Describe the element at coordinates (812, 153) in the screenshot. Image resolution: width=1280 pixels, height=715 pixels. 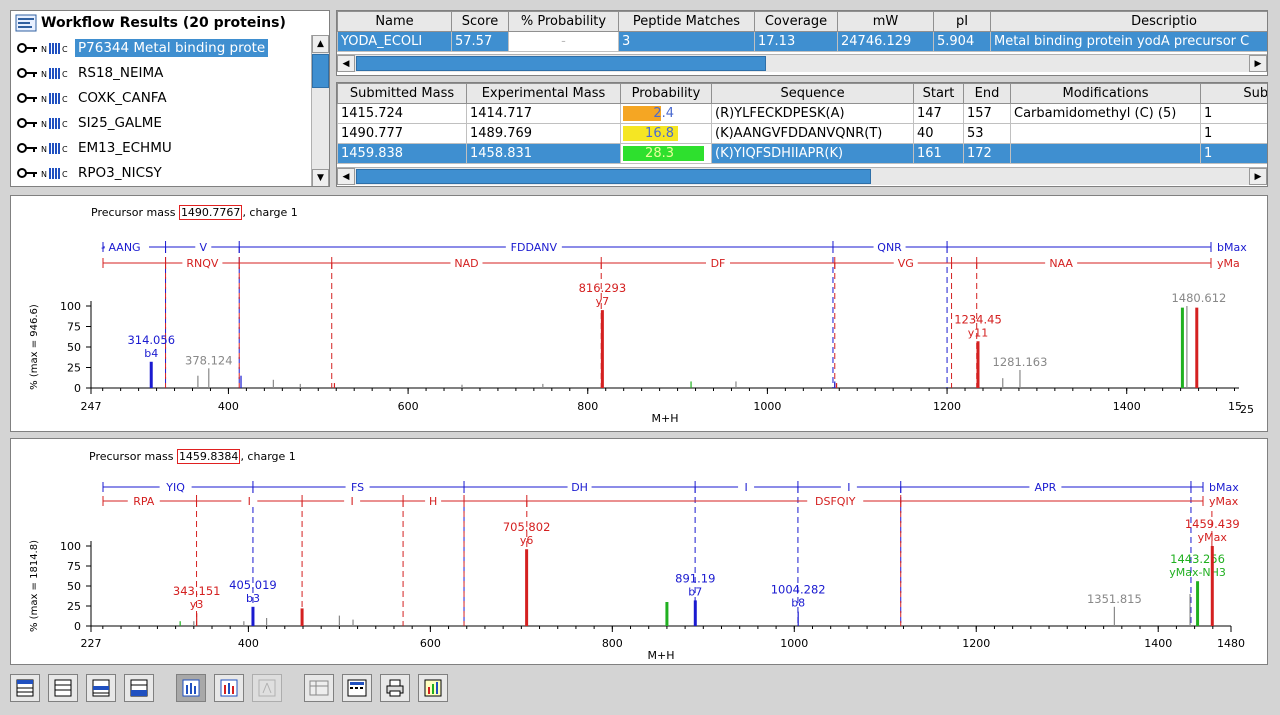
I see `table-cell: (K)YIQFSDHIIAPR(K)` at that location.